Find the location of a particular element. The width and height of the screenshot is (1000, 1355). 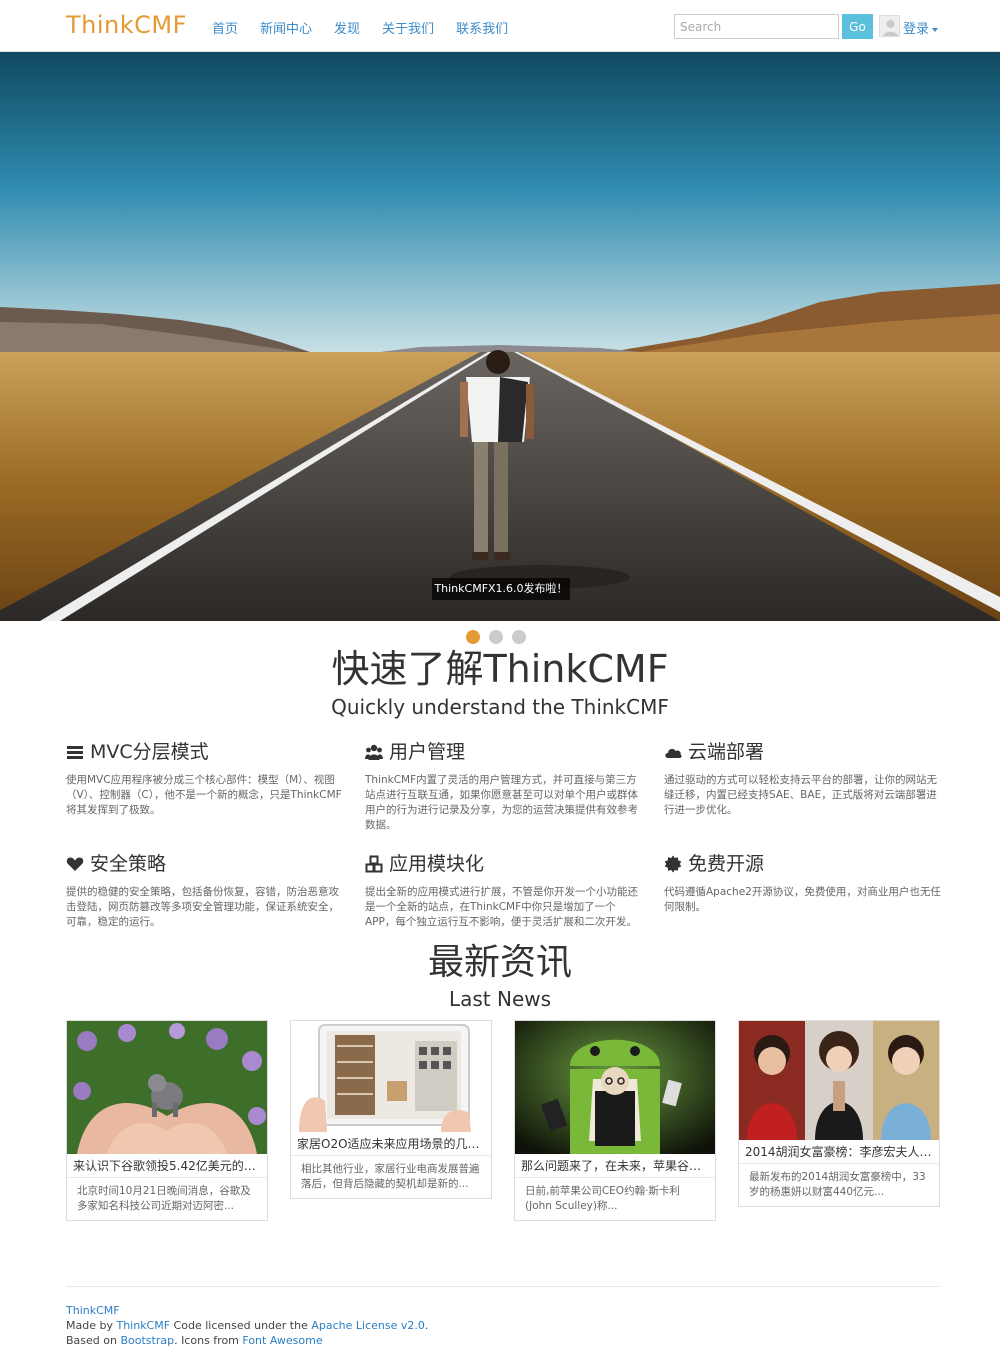

user-silhouette-icon is located at coordinates (889, 26).